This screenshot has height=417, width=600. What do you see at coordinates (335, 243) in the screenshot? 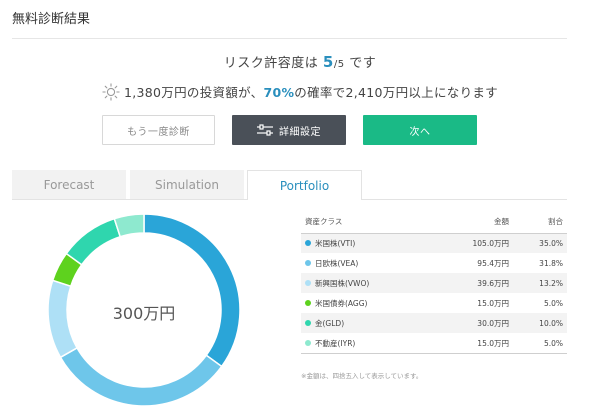
I see `asset-name: 米国株(VTI)` at bounding box center [335, 243].